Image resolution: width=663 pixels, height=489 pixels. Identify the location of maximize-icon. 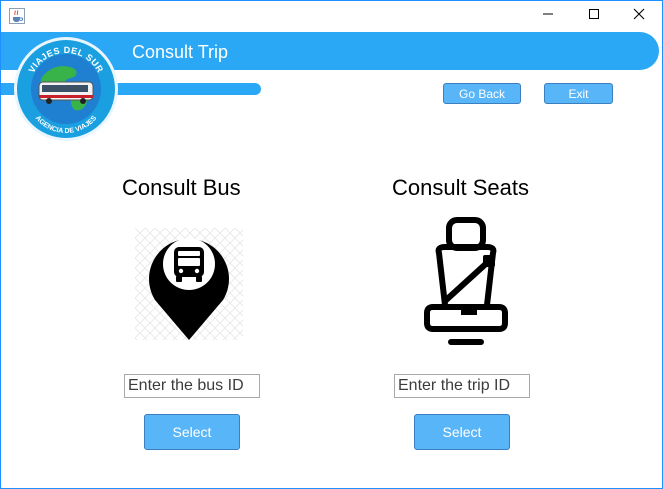
(594, 16).